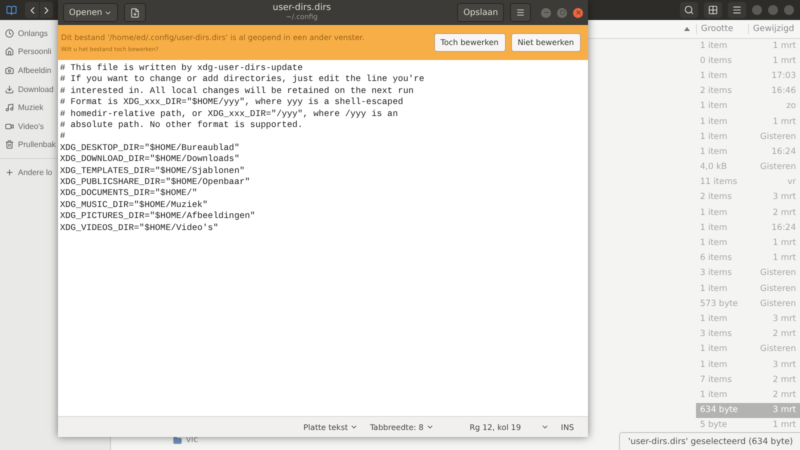 The height and width of the screenshot is (450, 800). What do you see at coordinates (748, 334) in the screenshot?
I see `file-row: 3 items 2 mrt` at bounding box center [748, 334].